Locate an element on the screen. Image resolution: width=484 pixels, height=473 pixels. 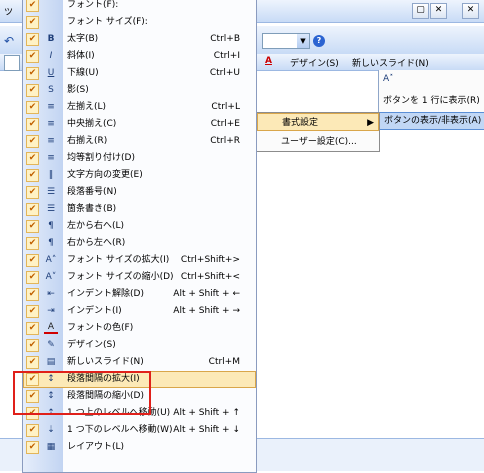
menu-item-shortcut: Alt + Shift + ↓ is located at coordinates (206, 430).